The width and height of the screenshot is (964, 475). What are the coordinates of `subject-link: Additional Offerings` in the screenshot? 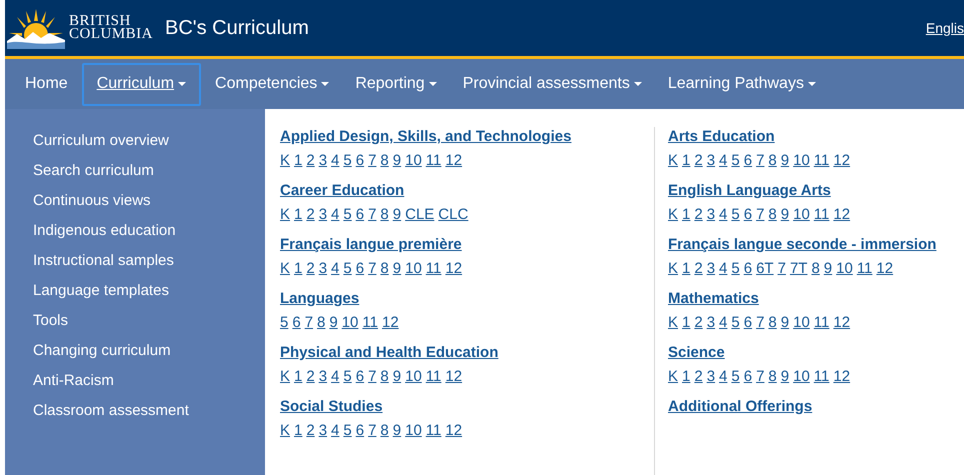 It's located at (740, 407).